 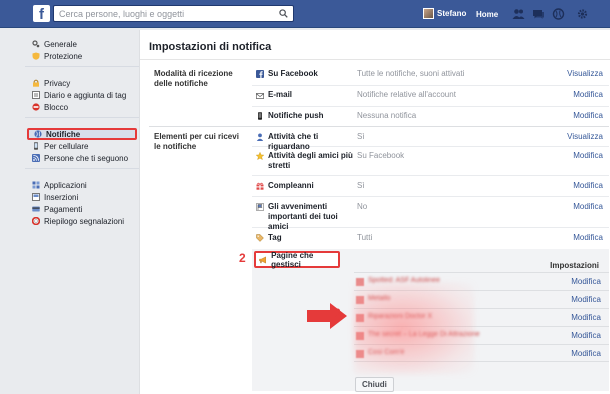 I want to click on person-icon, so click(x=260, y=137).